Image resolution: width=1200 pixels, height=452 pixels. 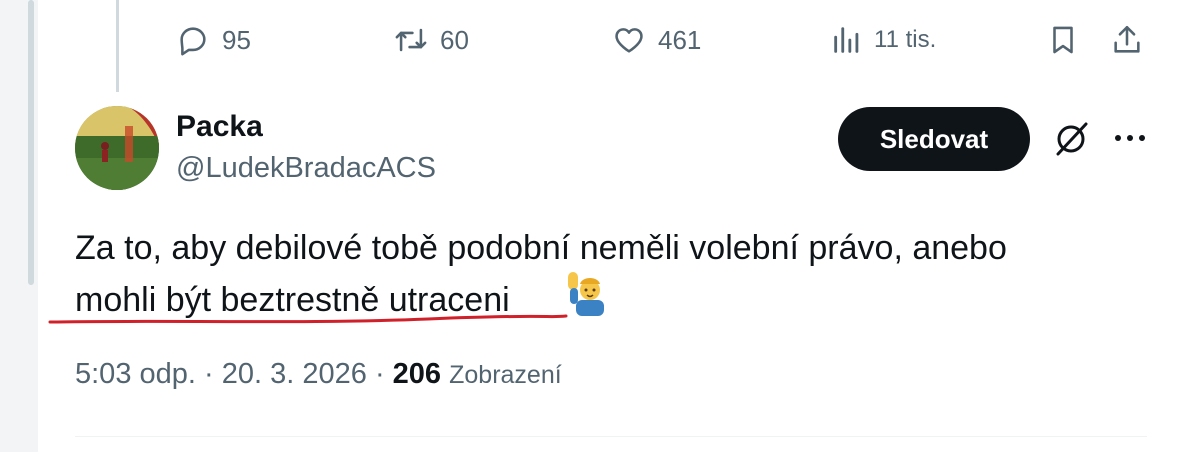 What do you see at coordinates (306, 168) in the screenshot?
I see `user-handle: @LudekBradacACS` at bounding box center [306, 168].